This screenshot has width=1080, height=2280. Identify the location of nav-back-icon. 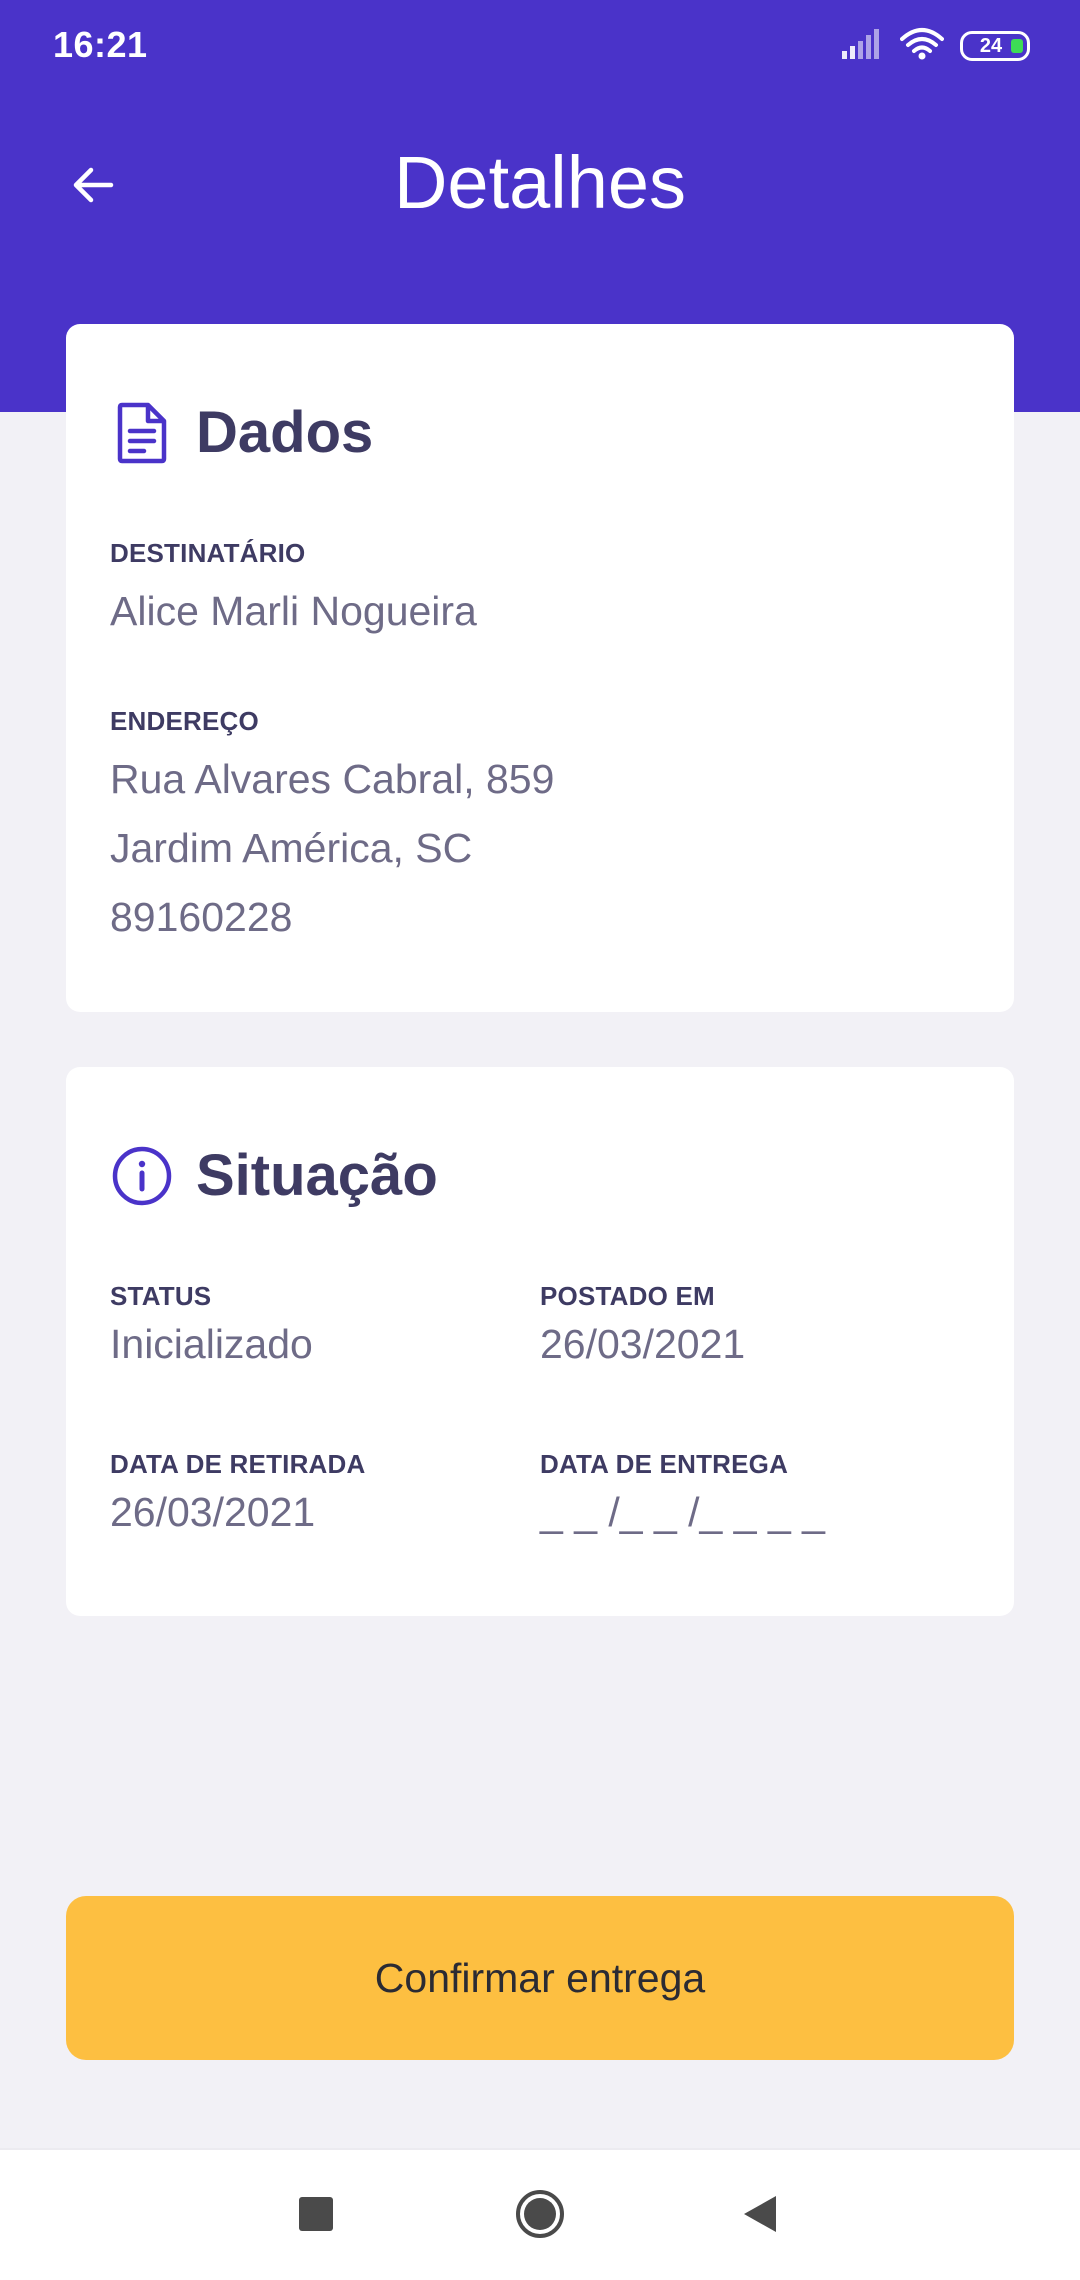
(760, 2216).